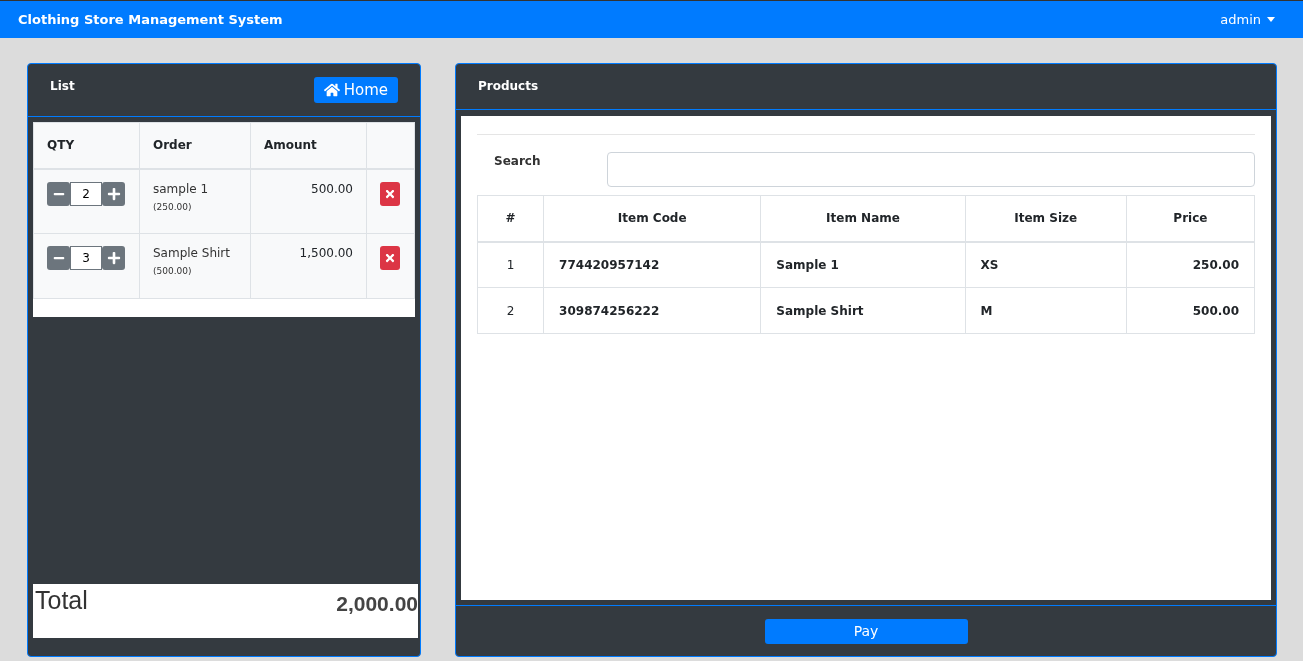 Image resolution: width=1303 pixels, height=661 pixels. What do you see at coordinates (1190, 264) in the screenshot?
I see `table-cell: 250.00` at bounding box center [1190, 264].